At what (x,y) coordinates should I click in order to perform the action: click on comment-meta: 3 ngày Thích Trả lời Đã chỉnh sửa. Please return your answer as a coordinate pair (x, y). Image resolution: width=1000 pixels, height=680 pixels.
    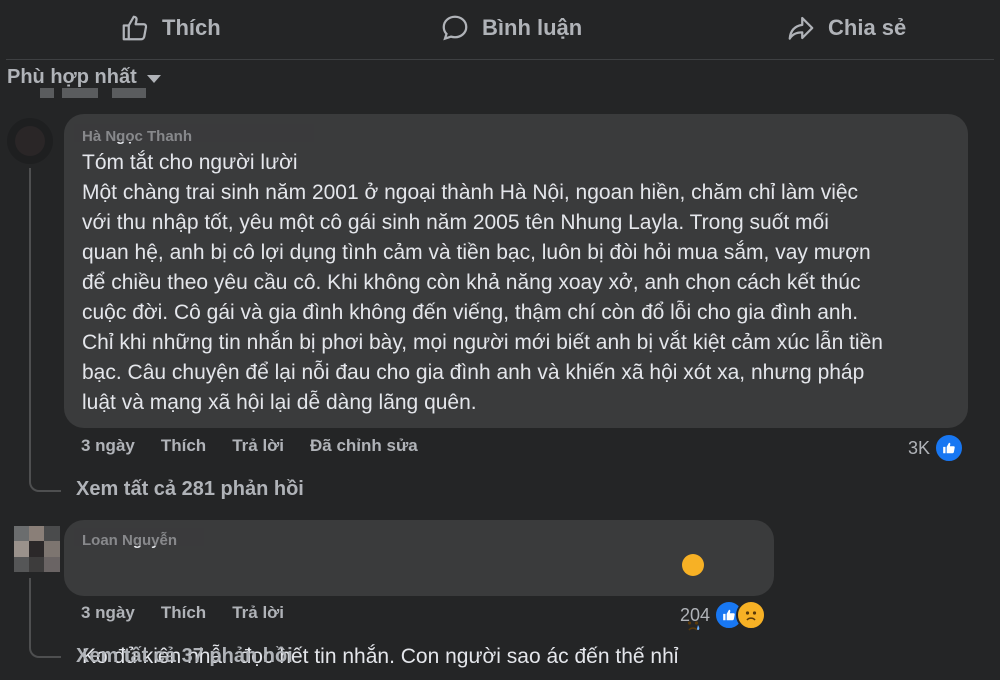
    Looking at the image, I should click on (249, 446).